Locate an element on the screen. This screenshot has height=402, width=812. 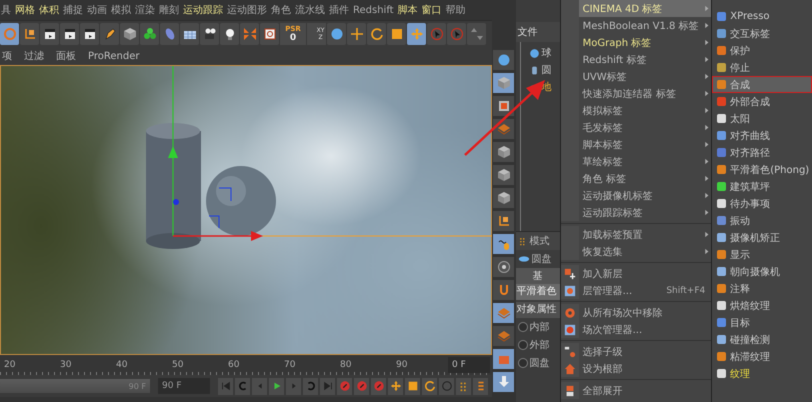
submenu-item: 待办事项 is located at coordinates (762, 203).